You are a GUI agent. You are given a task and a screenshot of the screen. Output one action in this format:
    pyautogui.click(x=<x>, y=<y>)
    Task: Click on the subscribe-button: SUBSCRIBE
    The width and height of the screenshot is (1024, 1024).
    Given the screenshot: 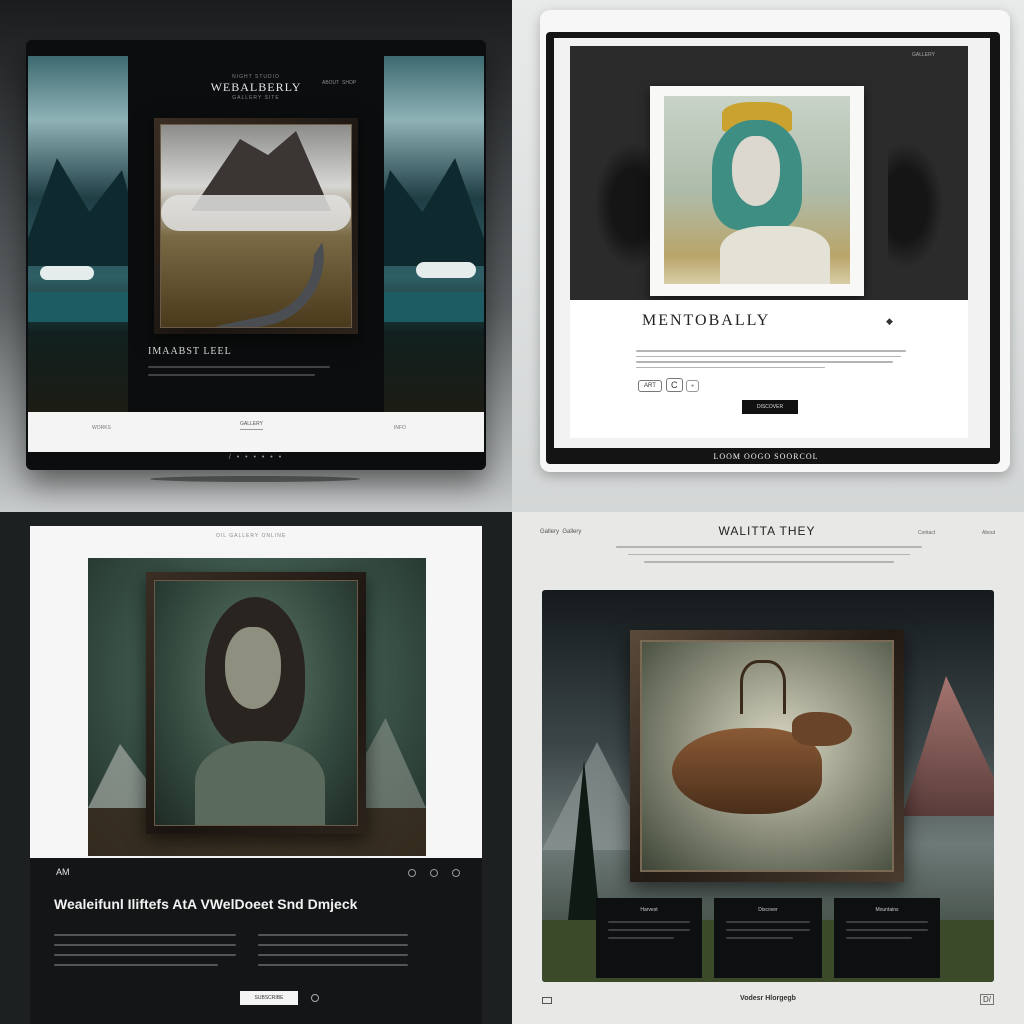 What is the action you would take?
    pyautogui.click(x=269, y=998)
    